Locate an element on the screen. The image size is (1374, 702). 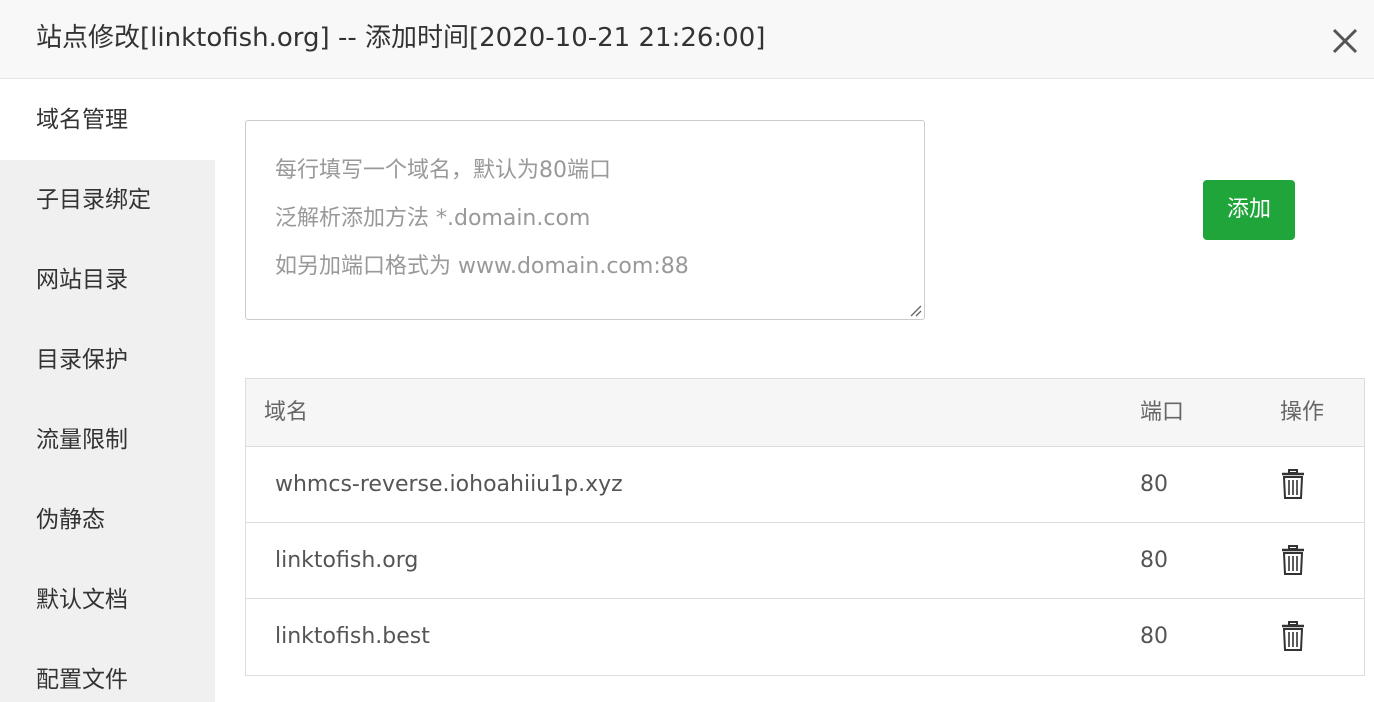
placeholder-line: 每行填写一个域名，默认为80端口 is located at coordinates (443, 170).